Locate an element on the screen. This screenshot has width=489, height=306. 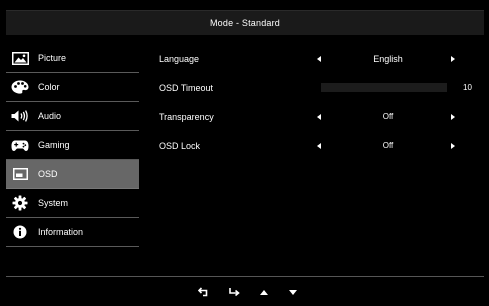
return-icon is located at coordinates (204, 292).